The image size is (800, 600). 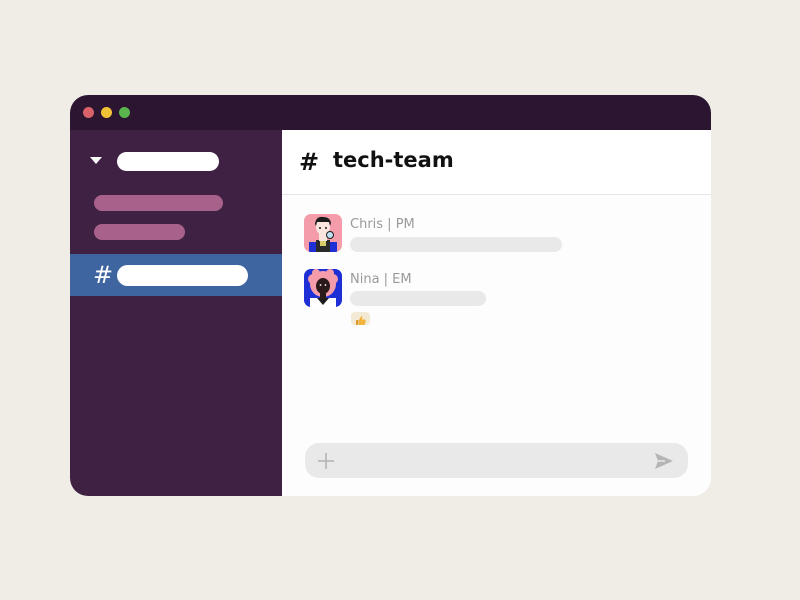 I want to click on message-input, so click(x=494, y=462).